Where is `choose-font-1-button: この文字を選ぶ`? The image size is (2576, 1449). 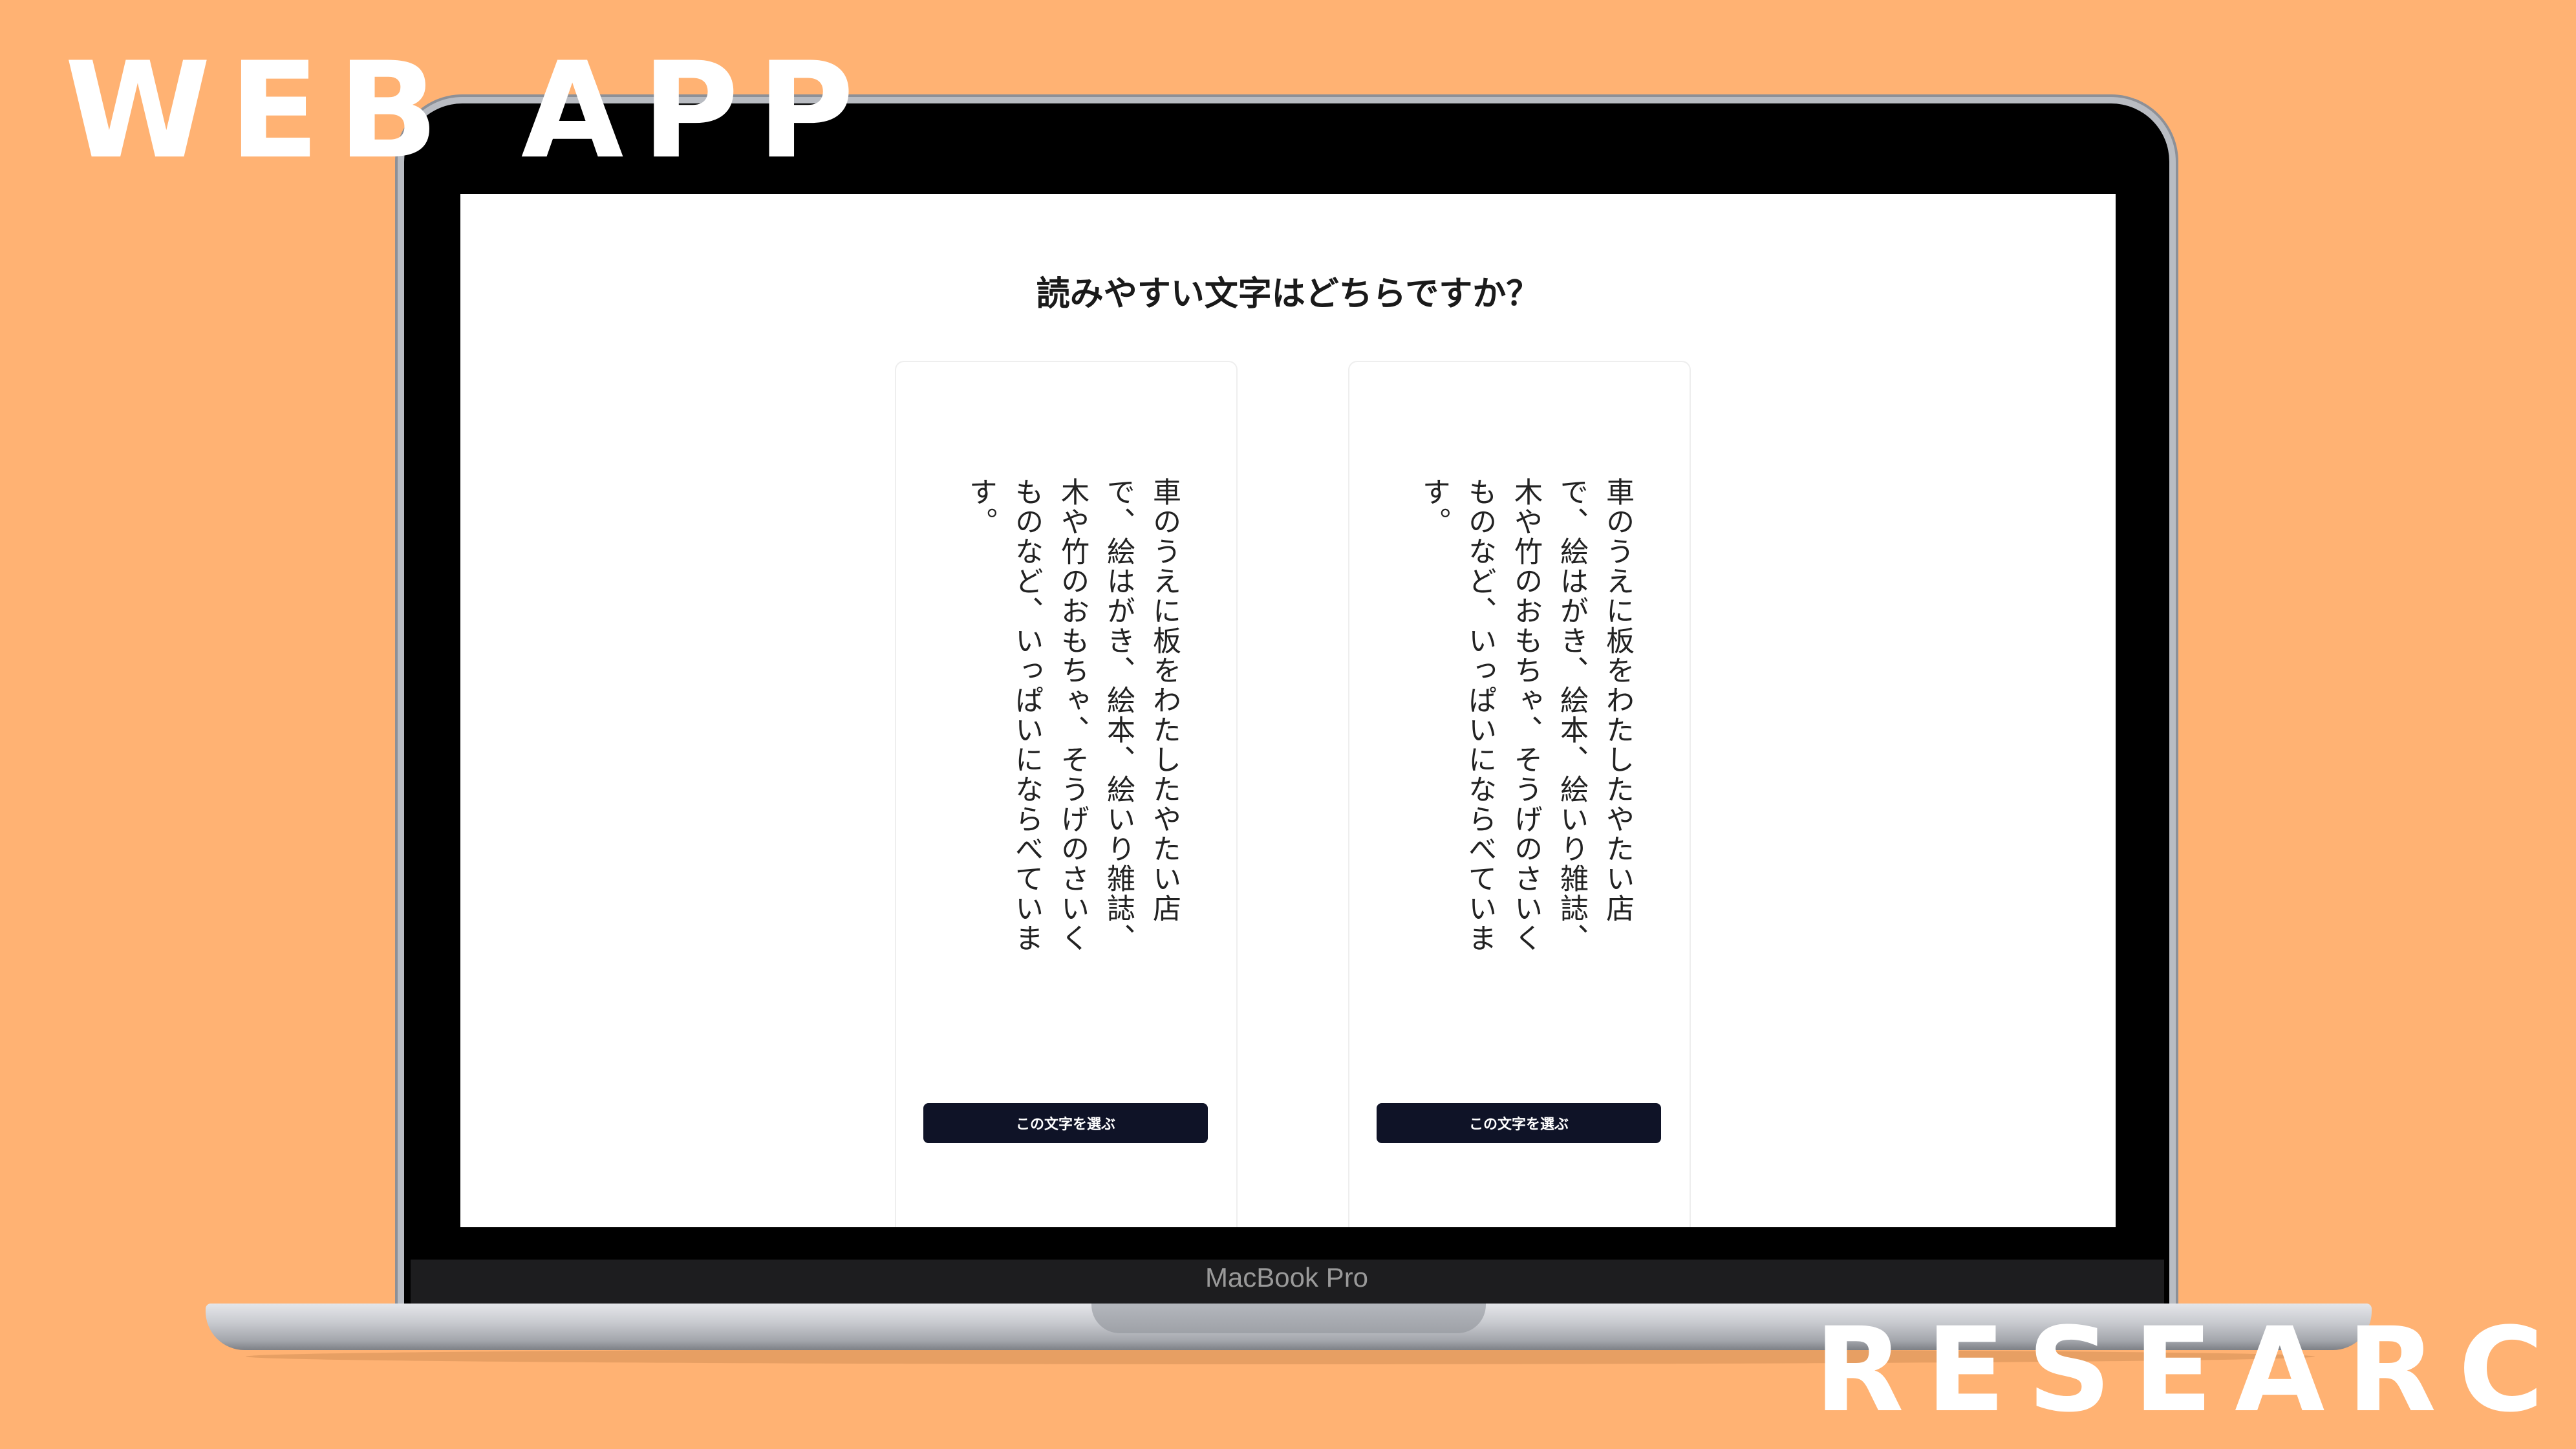 choose-font-1-button: この文字を選ぶ is located at coordinates (1065, 1123).